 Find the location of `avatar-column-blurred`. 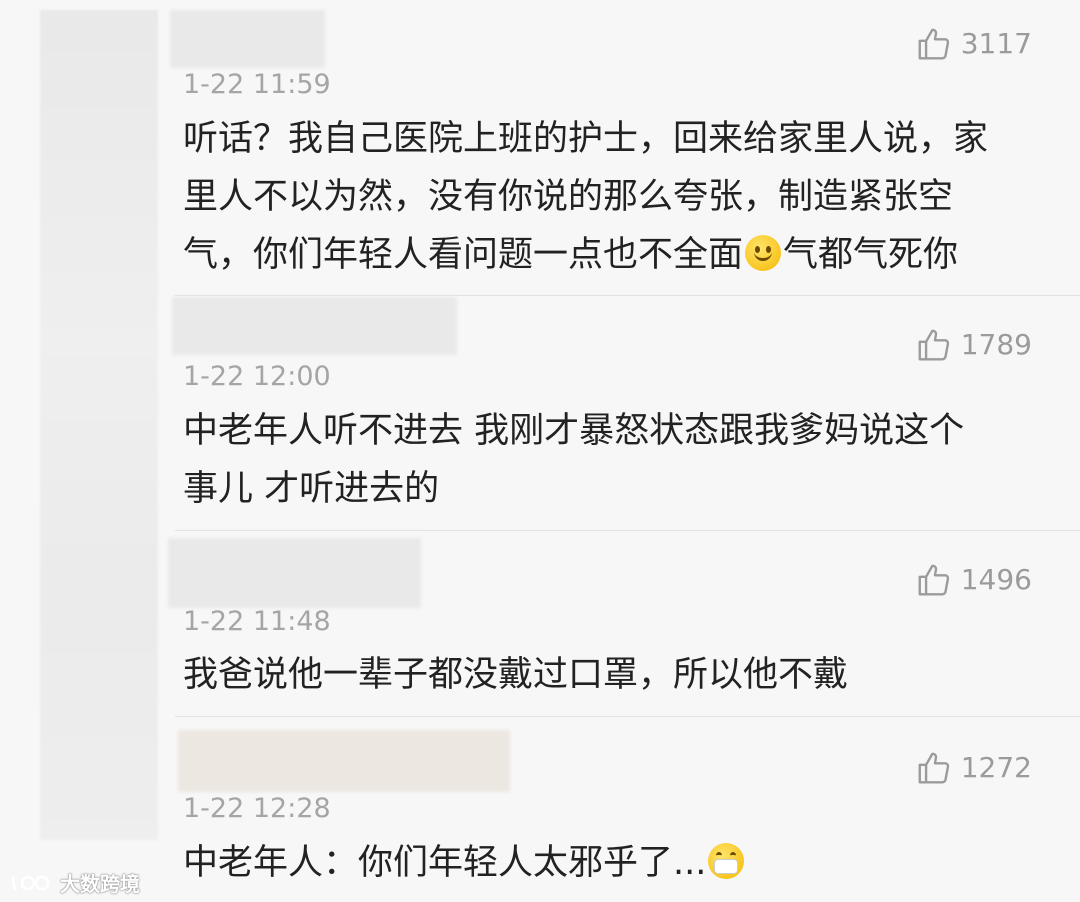

avatar-column-blurred is located at coordinates (99, 425).